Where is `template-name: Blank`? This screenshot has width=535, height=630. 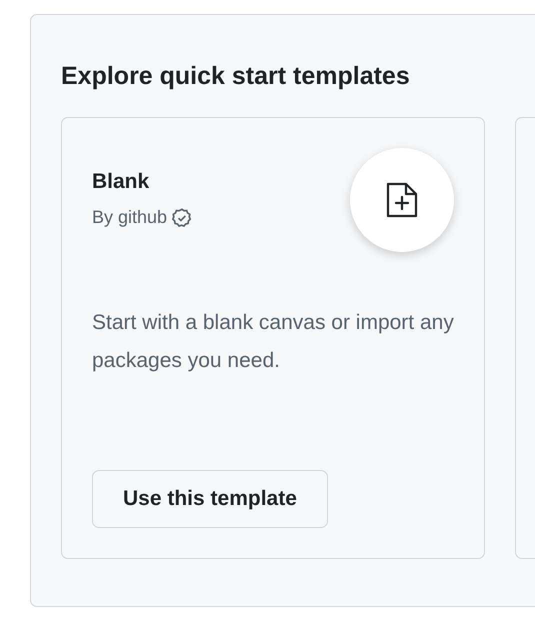 template-name: Blank is located at coordinates (121, 182).